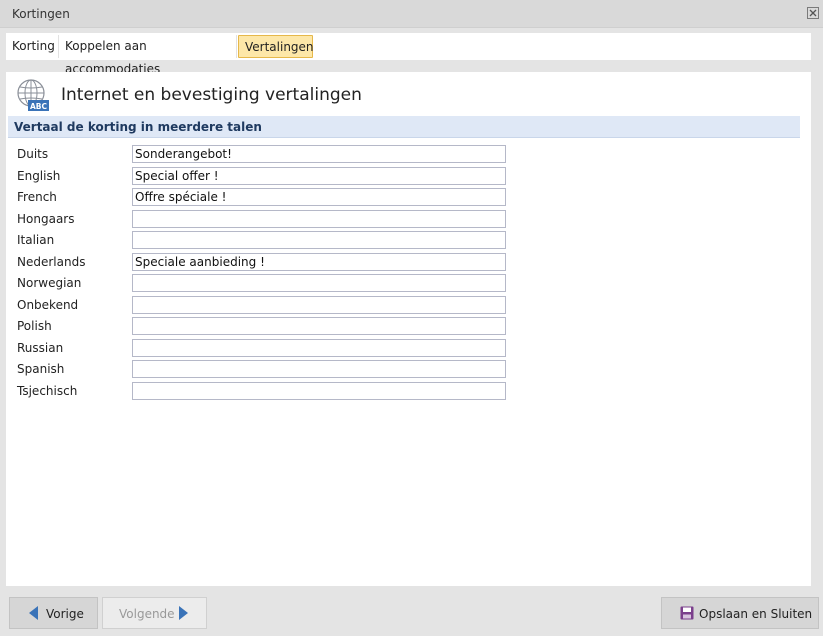 Image resolution: width=823 pixels, height=636 pixels. Describe the element at coordinates (319, 283) in the screenshot. I see `translation-input-norwegian` at that location.